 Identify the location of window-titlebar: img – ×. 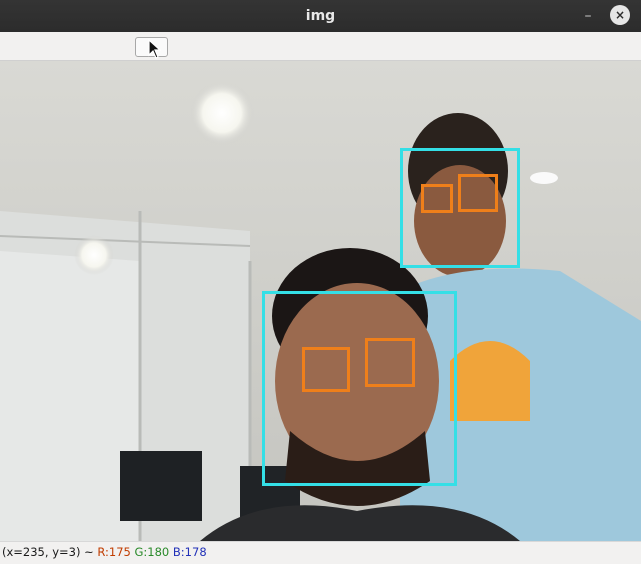
(320, 16).